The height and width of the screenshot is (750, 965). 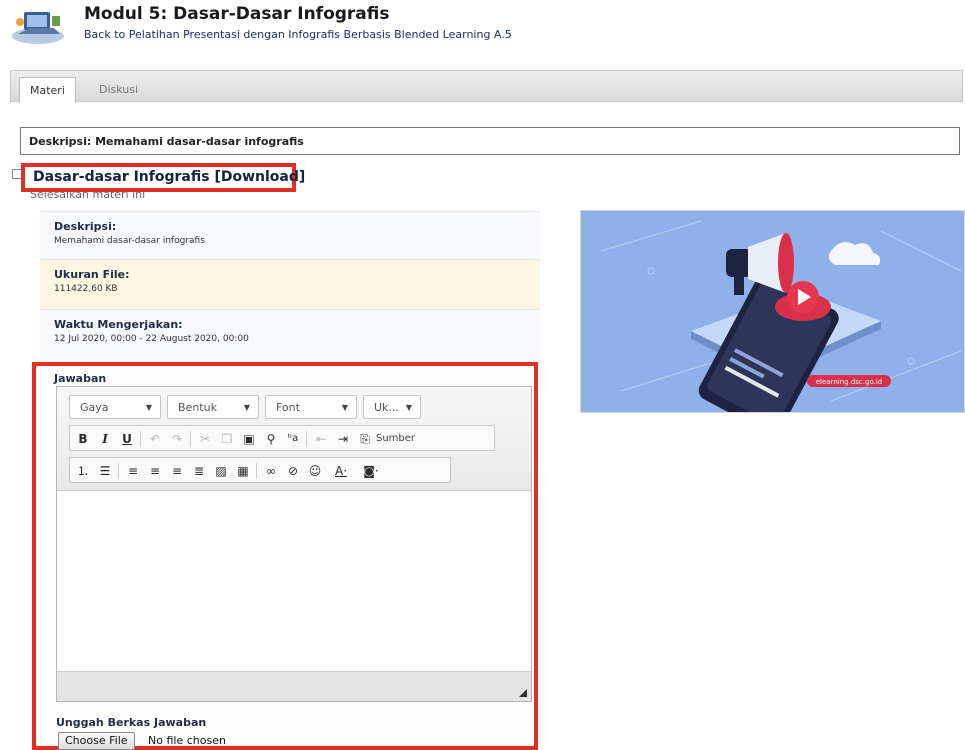 What do you see at coordinates (341, 471) in the screenshot?
I see `text-color-icon: A·` at bounding box center [341, 471].